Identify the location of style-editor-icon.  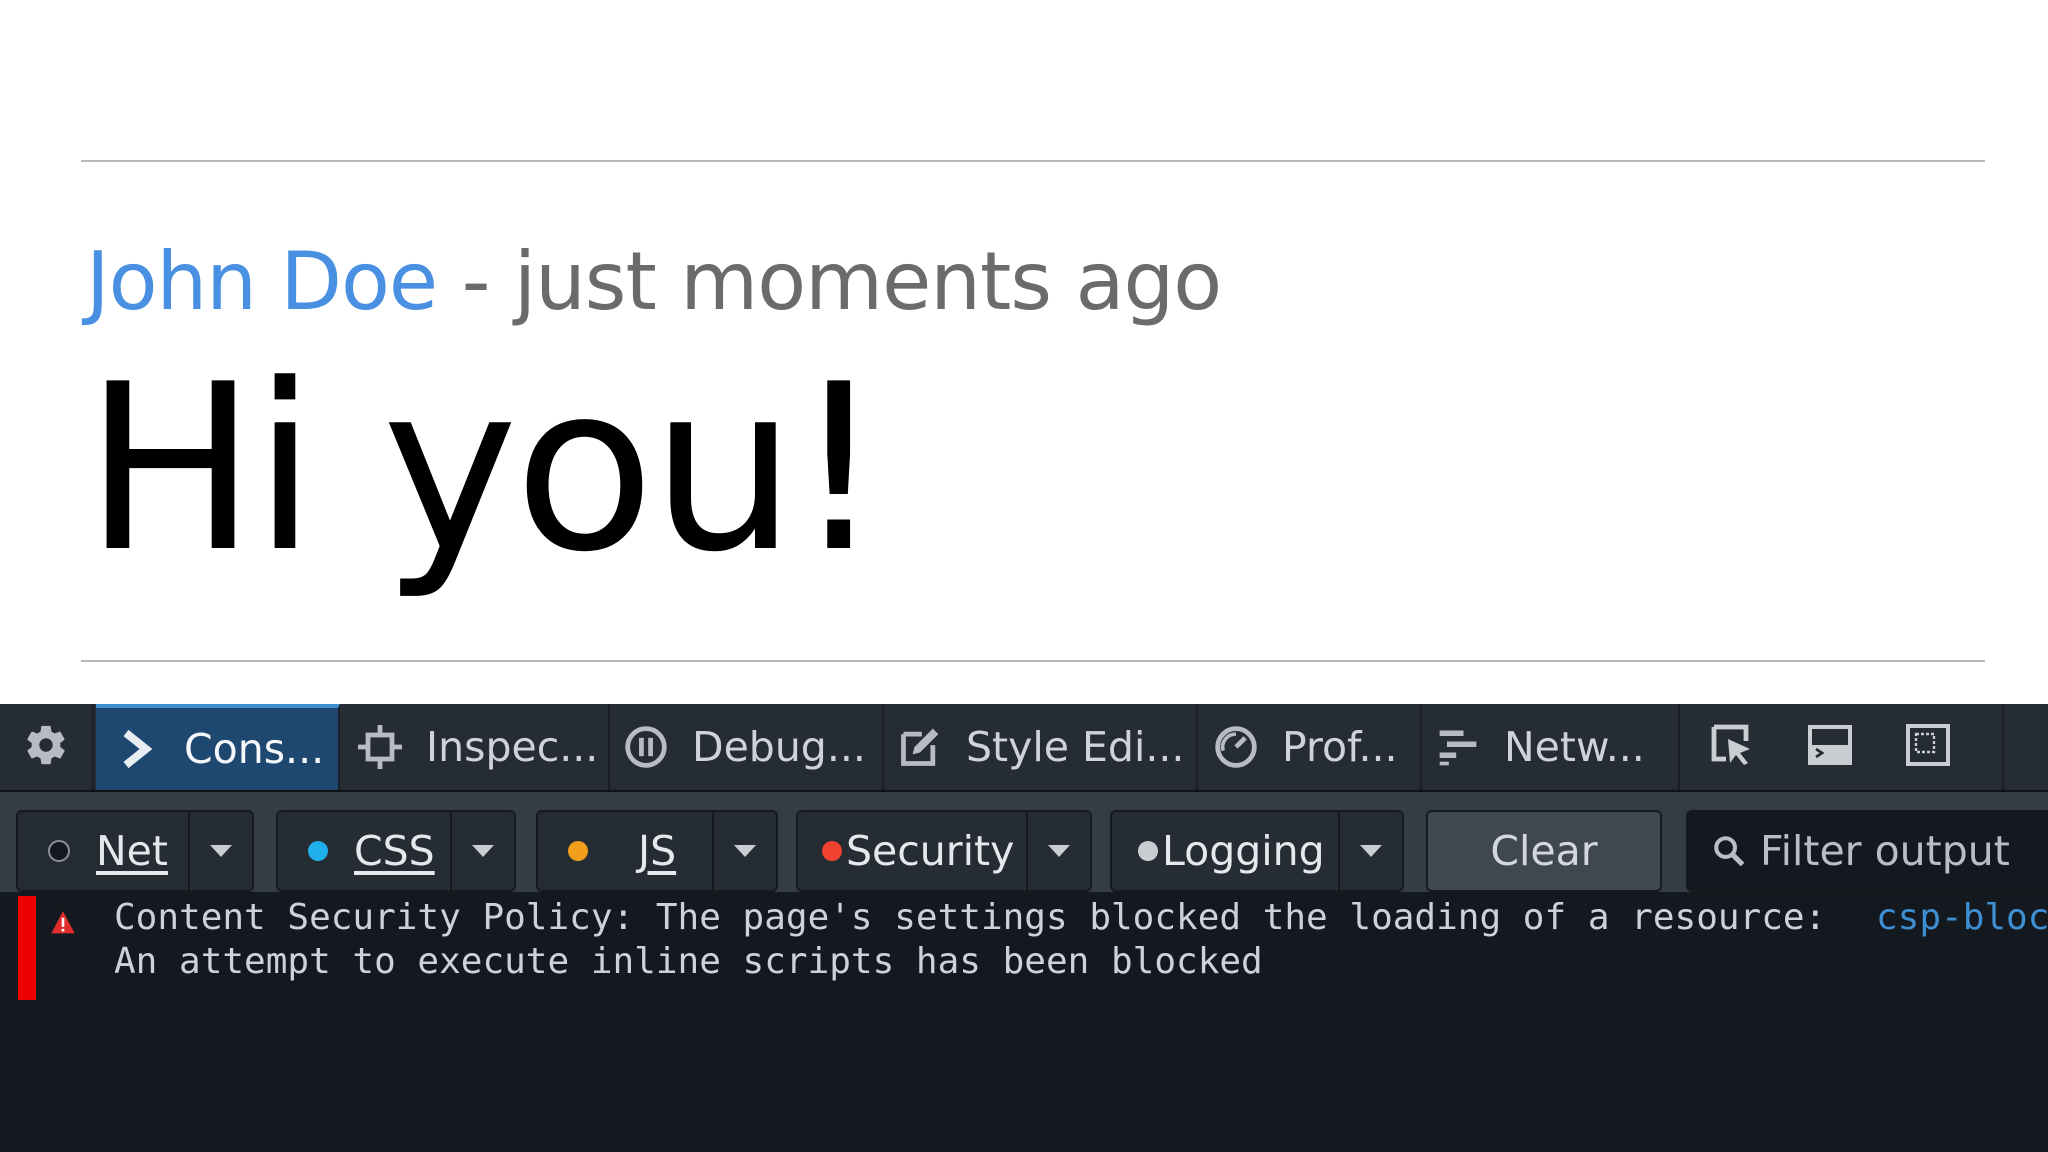
(920, 747).